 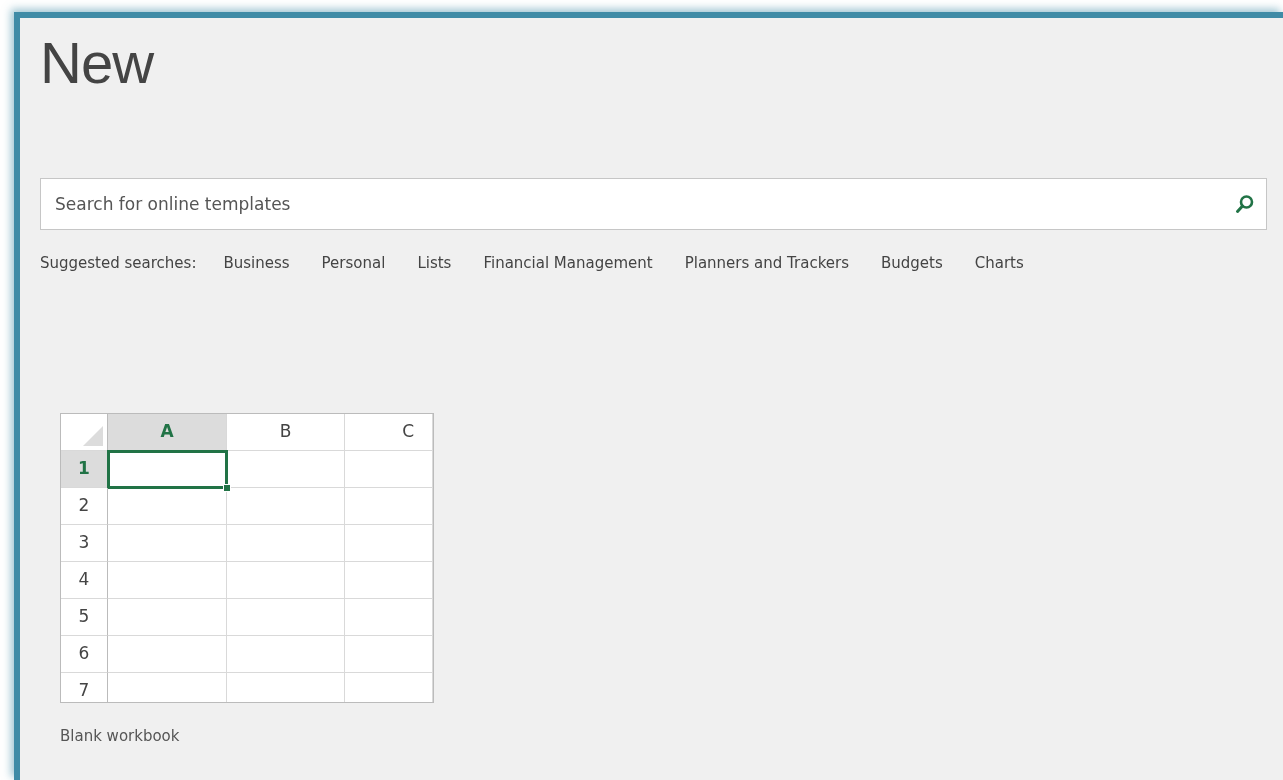 What do you see at coordinates (766, 263) in the screenshot?
I see `suggested-search-link: Planners and Trackers` at bounding box center [766, 263].